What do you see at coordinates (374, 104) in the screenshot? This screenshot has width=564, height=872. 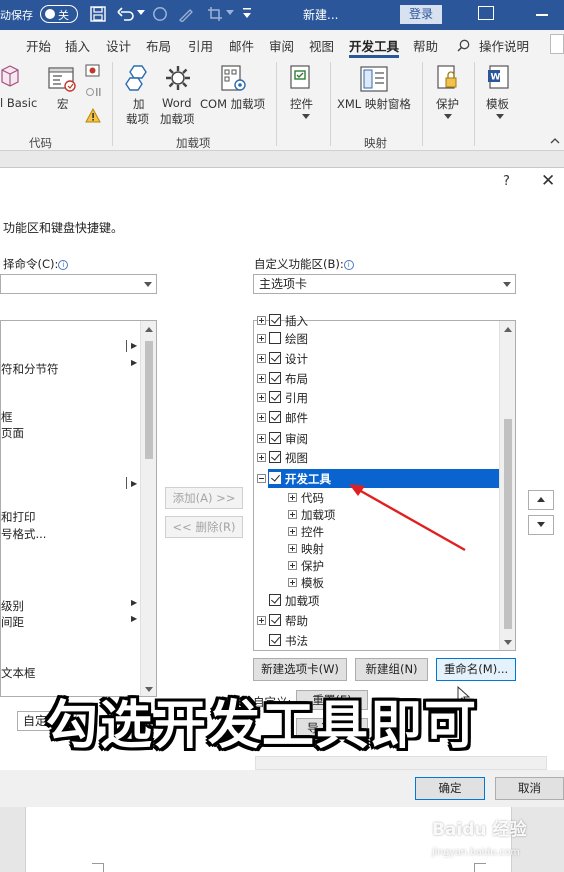 I see `xml-mapping-pane-label: XML 映射窗格` at bounding box center [374, 104].